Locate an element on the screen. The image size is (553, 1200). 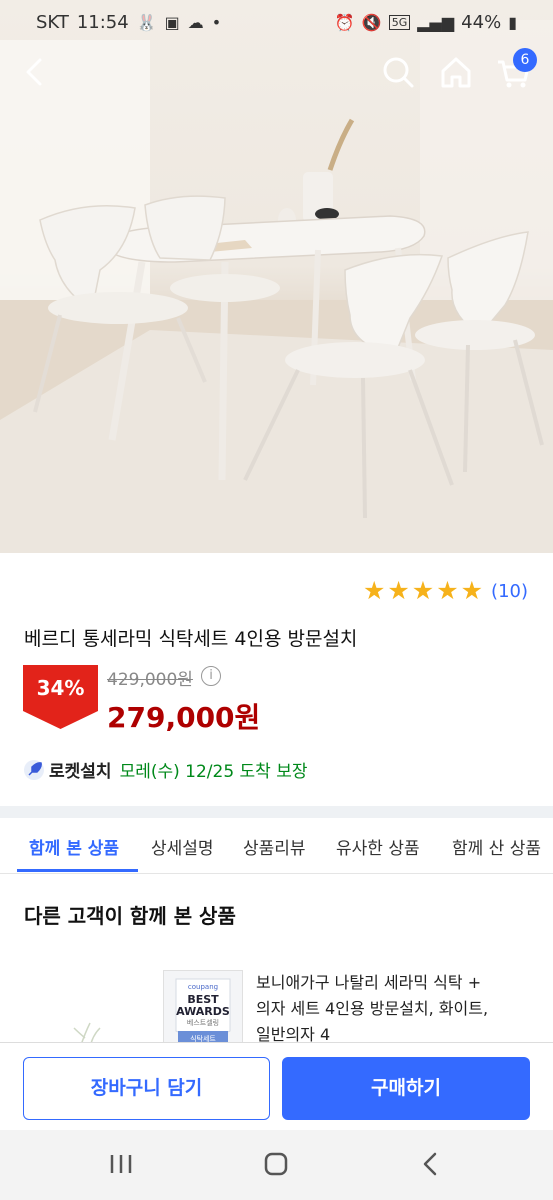
system-nav-bar is located at coordinates (276, 1165).